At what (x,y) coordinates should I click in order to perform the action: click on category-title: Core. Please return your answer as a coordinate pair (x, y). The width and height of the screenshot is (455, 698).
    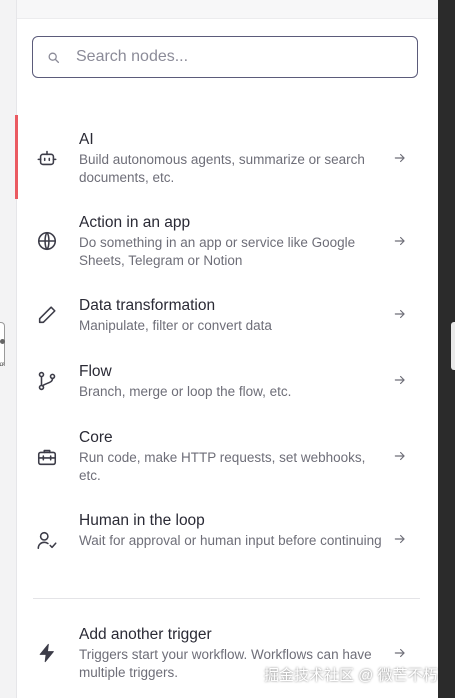
    Looking at the image, I should click on (96, 437).